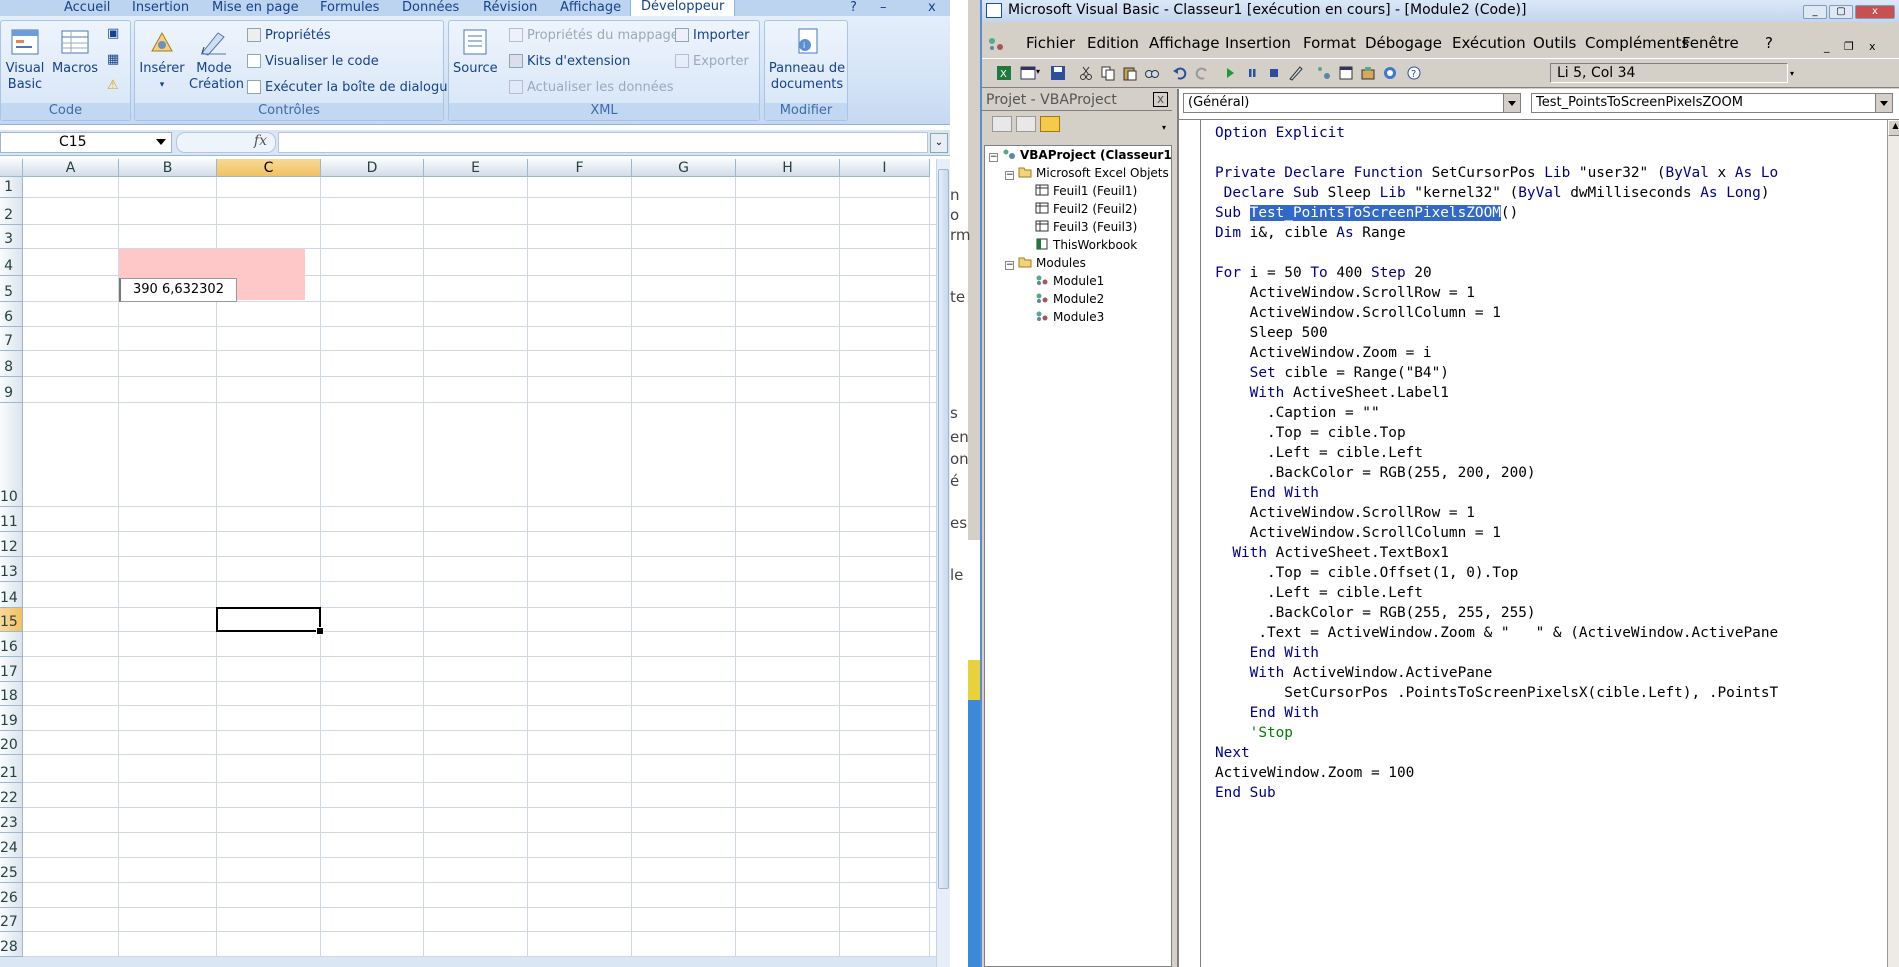  I want to click on textbox1-control: 390 6,632302, so click(178, 290).